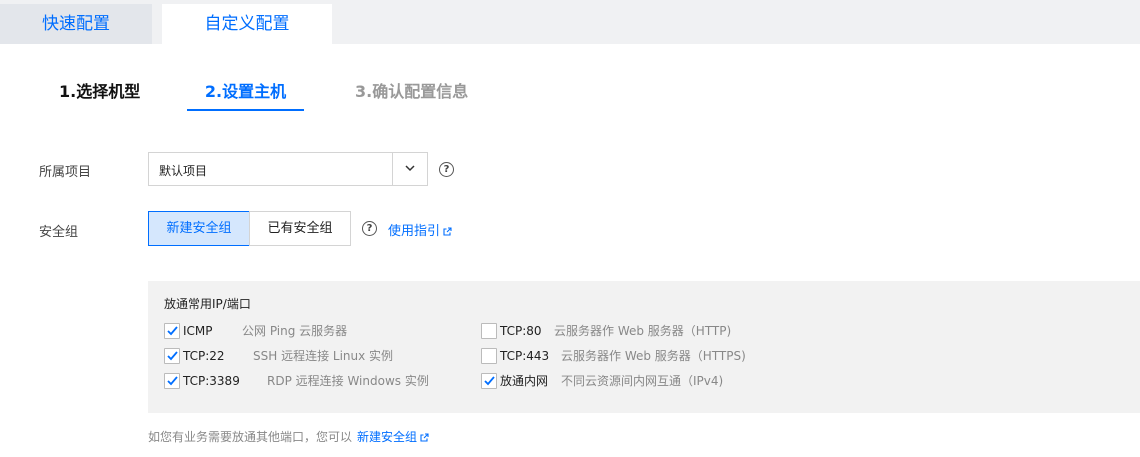 The image size is (1140, 457). Describe the element at coordinates (521, 331) in the screenshot. I see `port-name: TCP:80` at that location.